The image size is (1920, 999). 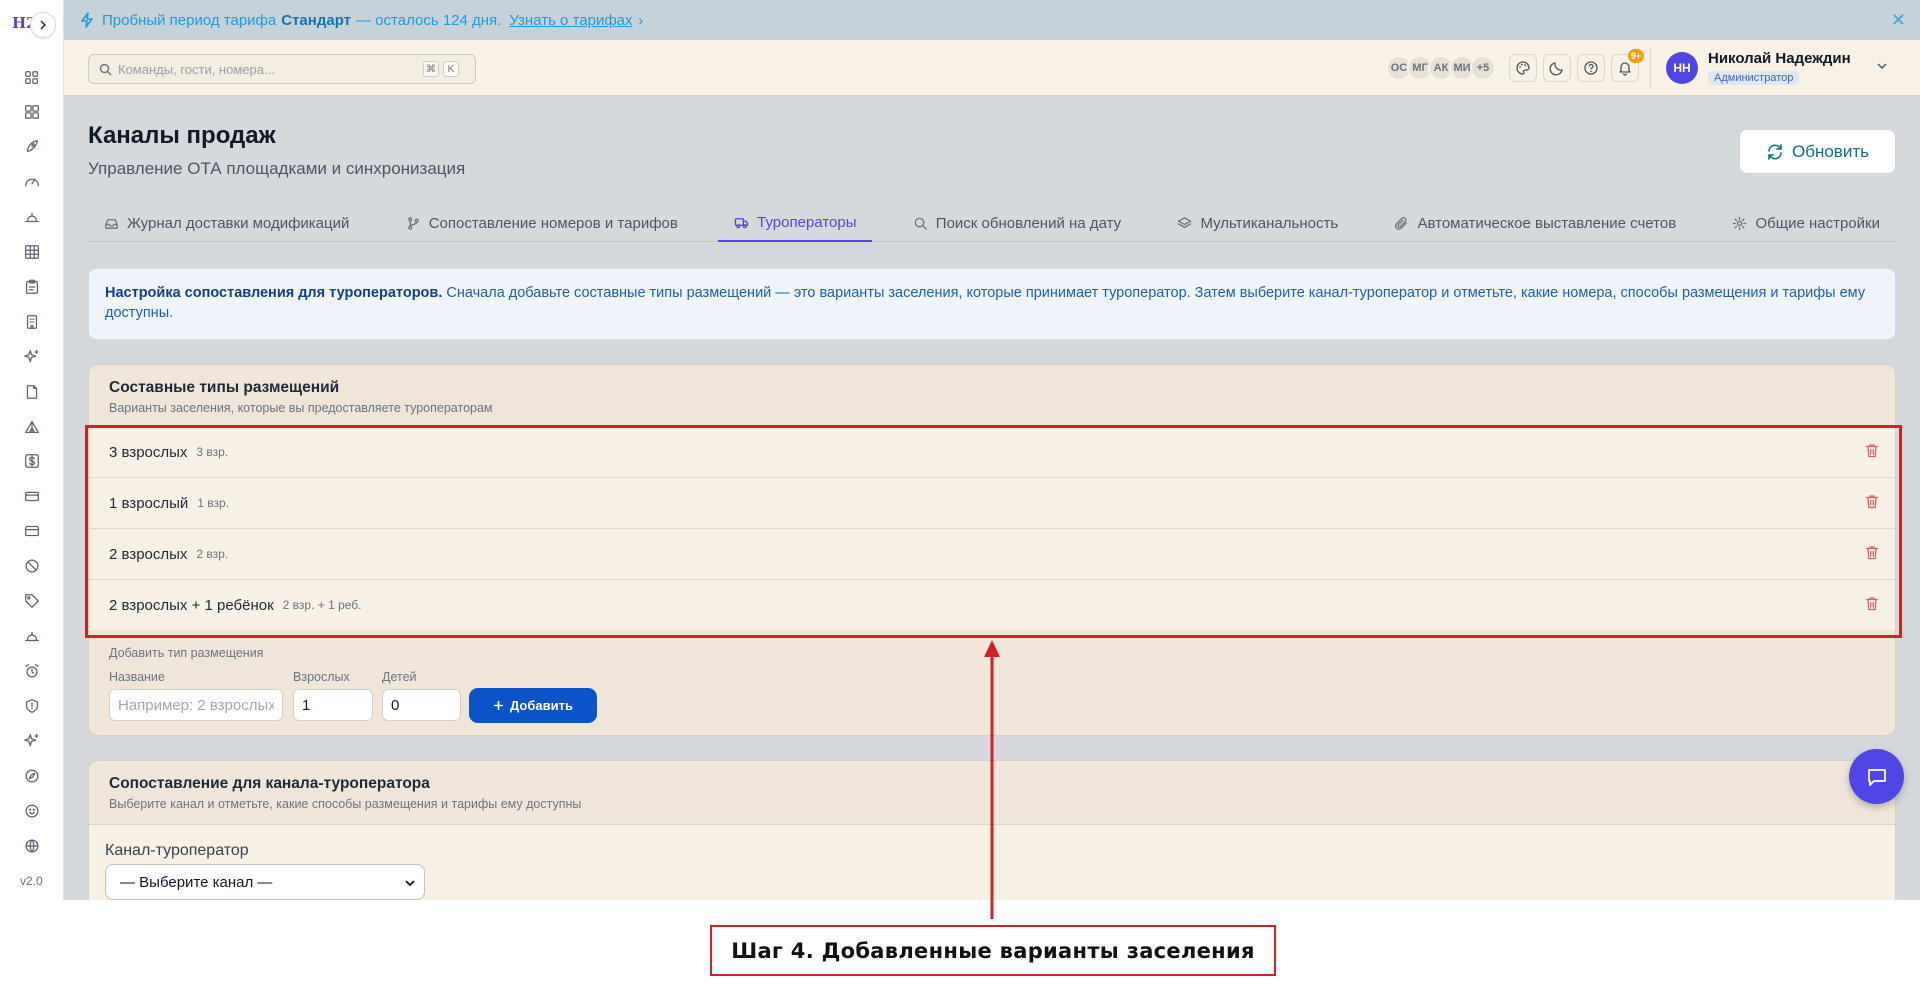 What do you see at coordinates (1830, 151) in the screenshot?
I see `refresh-label: Обновить` at bounding box center [1830, 151].